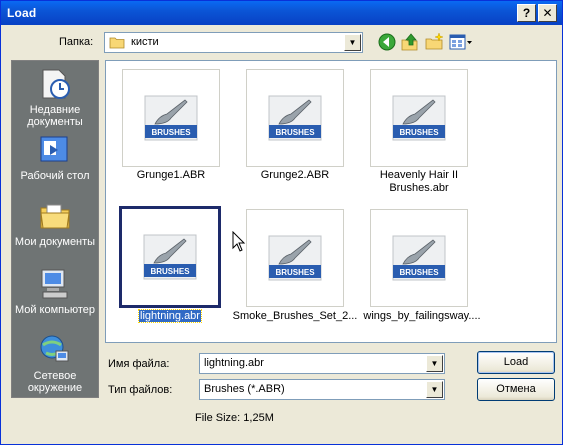 The image size is (563, 445). What do you see at coordinates (55, 363) in the screenshot?
I see `place-network: Сетевое окружение` at bounding box center [55, 363].